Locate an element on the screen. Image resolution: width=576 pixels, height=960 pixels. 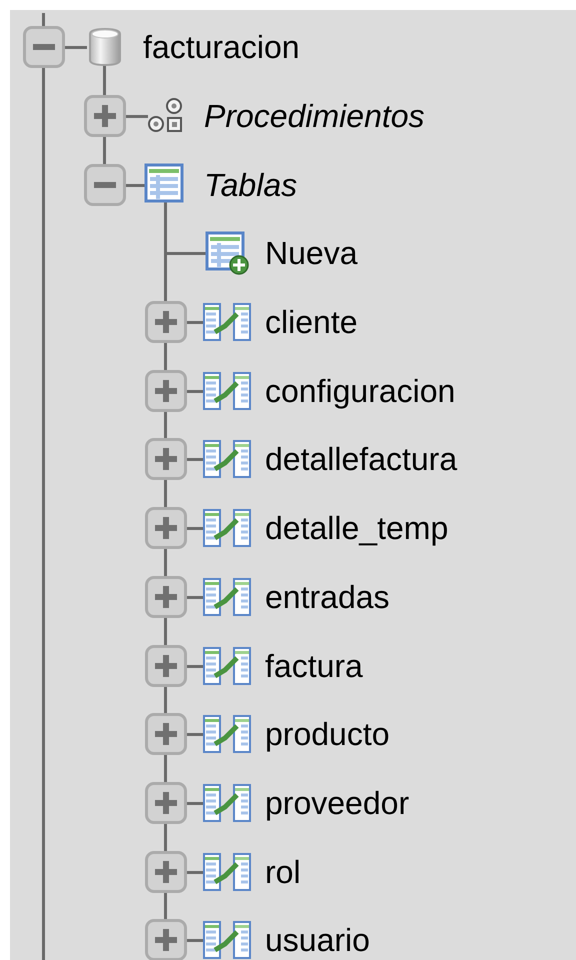
tree-item-label: facturacion is located at coordinates (221, 47).